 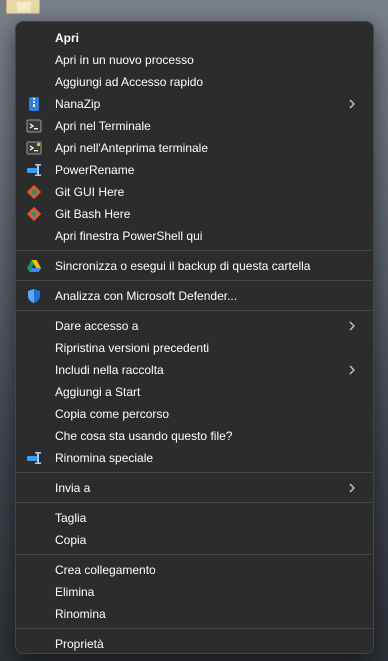 What do you see at coordinates (194, 38) in the screenshot?
I see `menu-item-apri: Apri` at bounding box center [194, 38].